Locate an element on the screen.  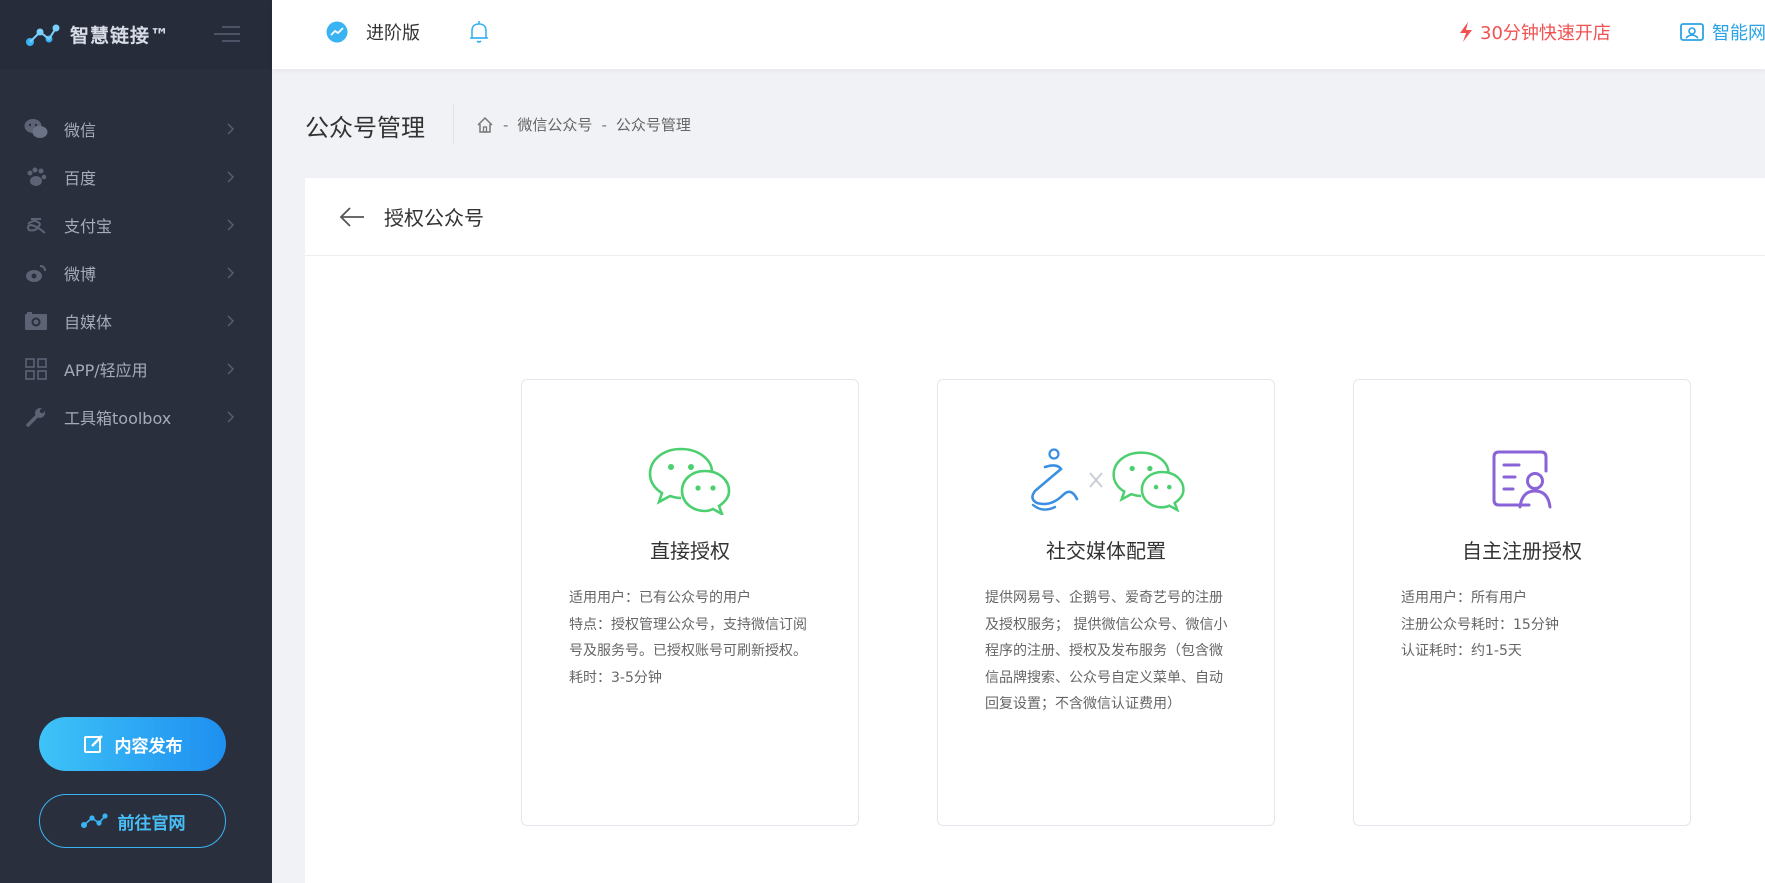
sidebar-item-label: 微信 is located at coordinates (80, 130).